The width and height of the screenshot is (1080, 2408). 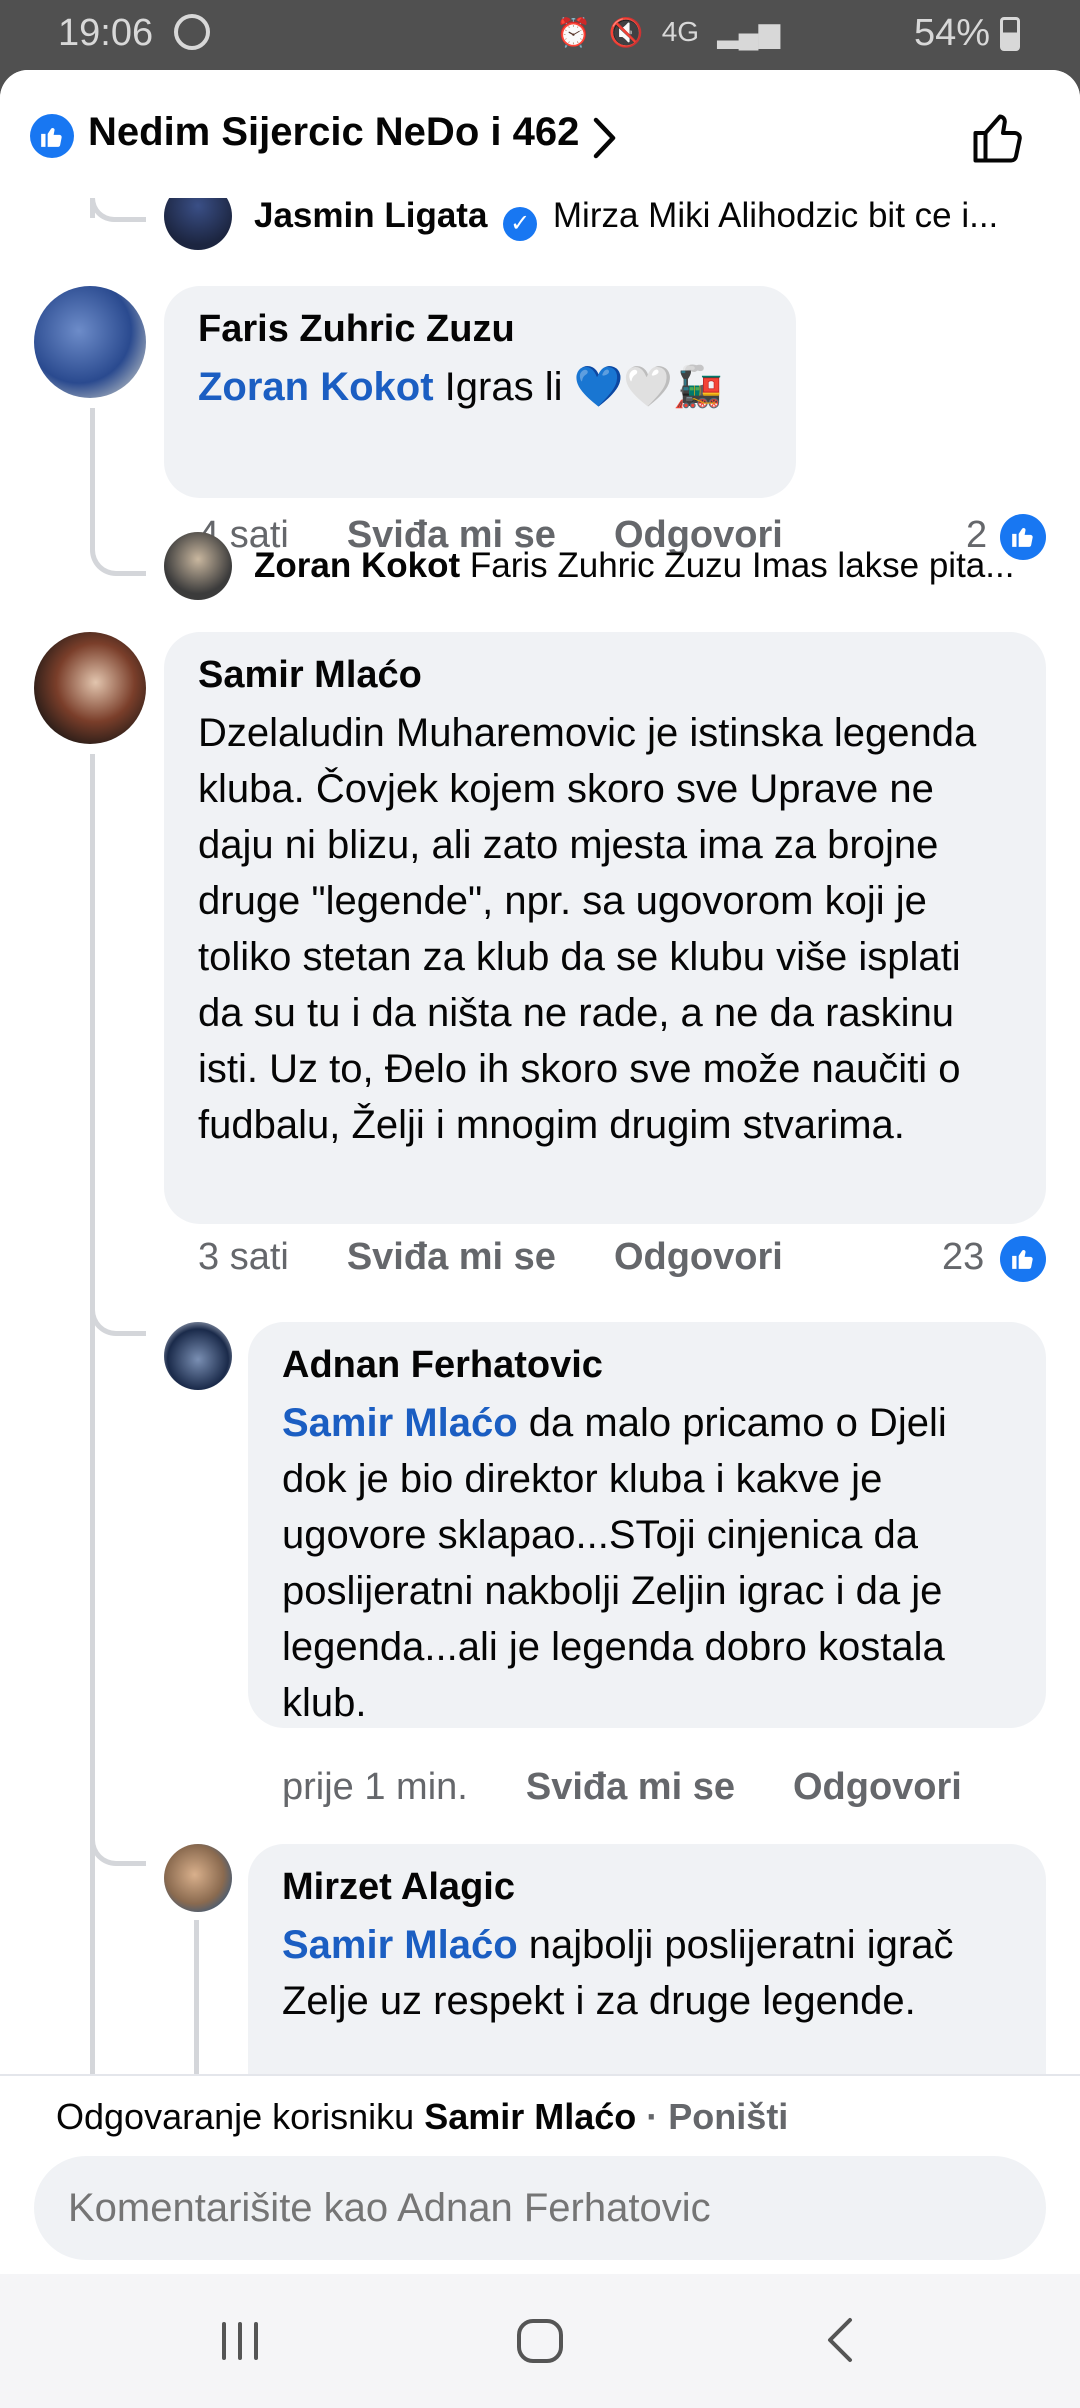 I want to click on reply-author: Jasmin Ligata, so click(x=371, y=215).